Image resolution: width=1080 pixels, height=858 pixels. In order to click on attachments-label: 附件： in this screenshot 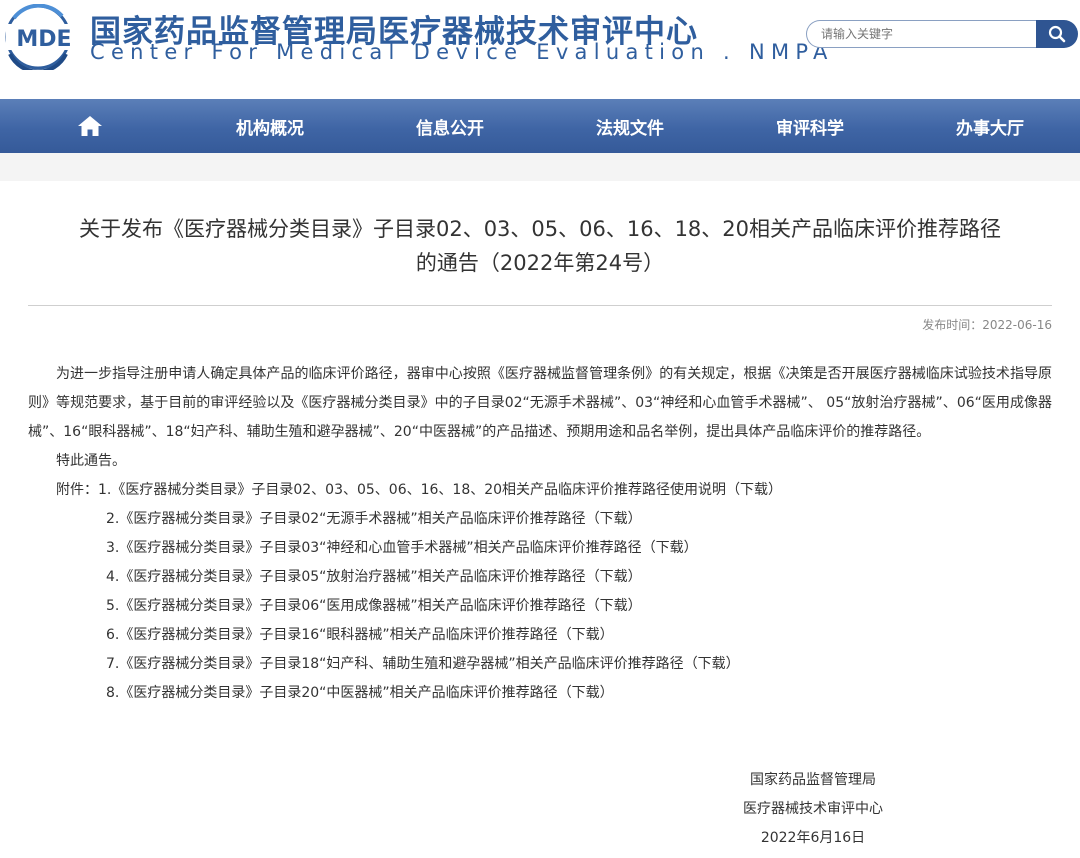, I will do `click(77, 490)`.